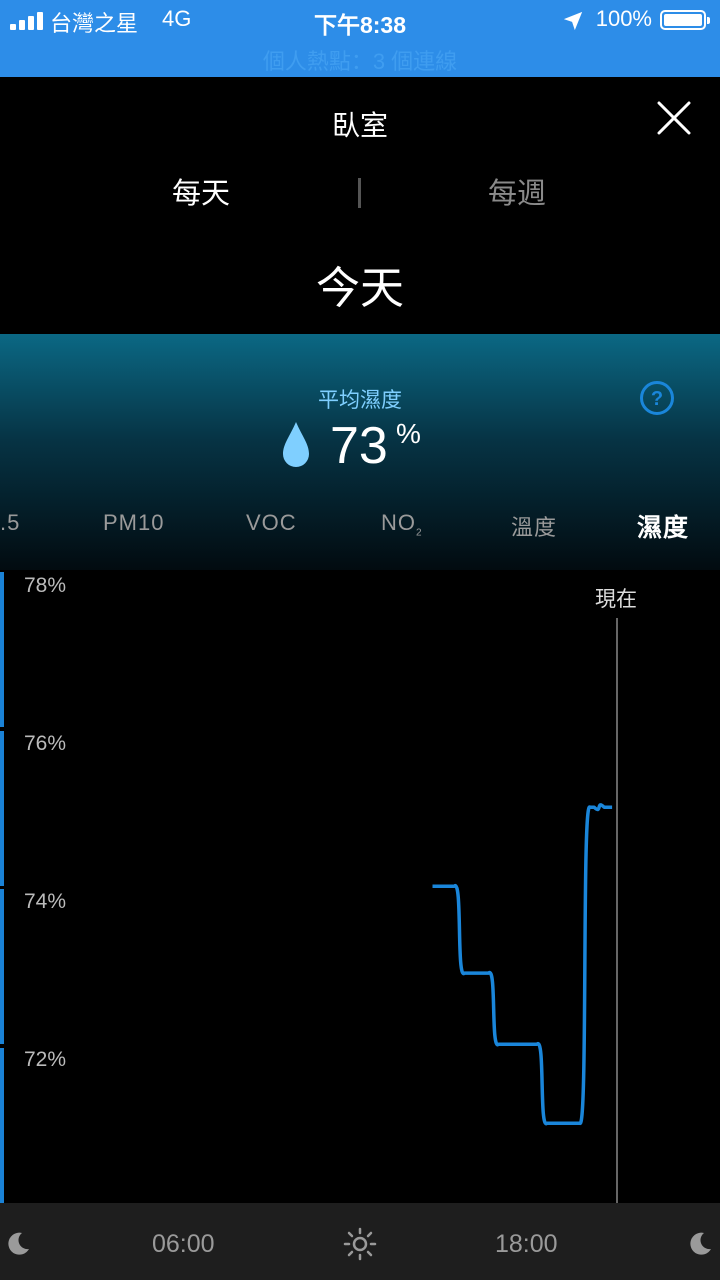  What do you see at coordinates (526, 1244) in the screenshot?
I see `time-label-1800: 18:00` at bounding box center [526, 1244].